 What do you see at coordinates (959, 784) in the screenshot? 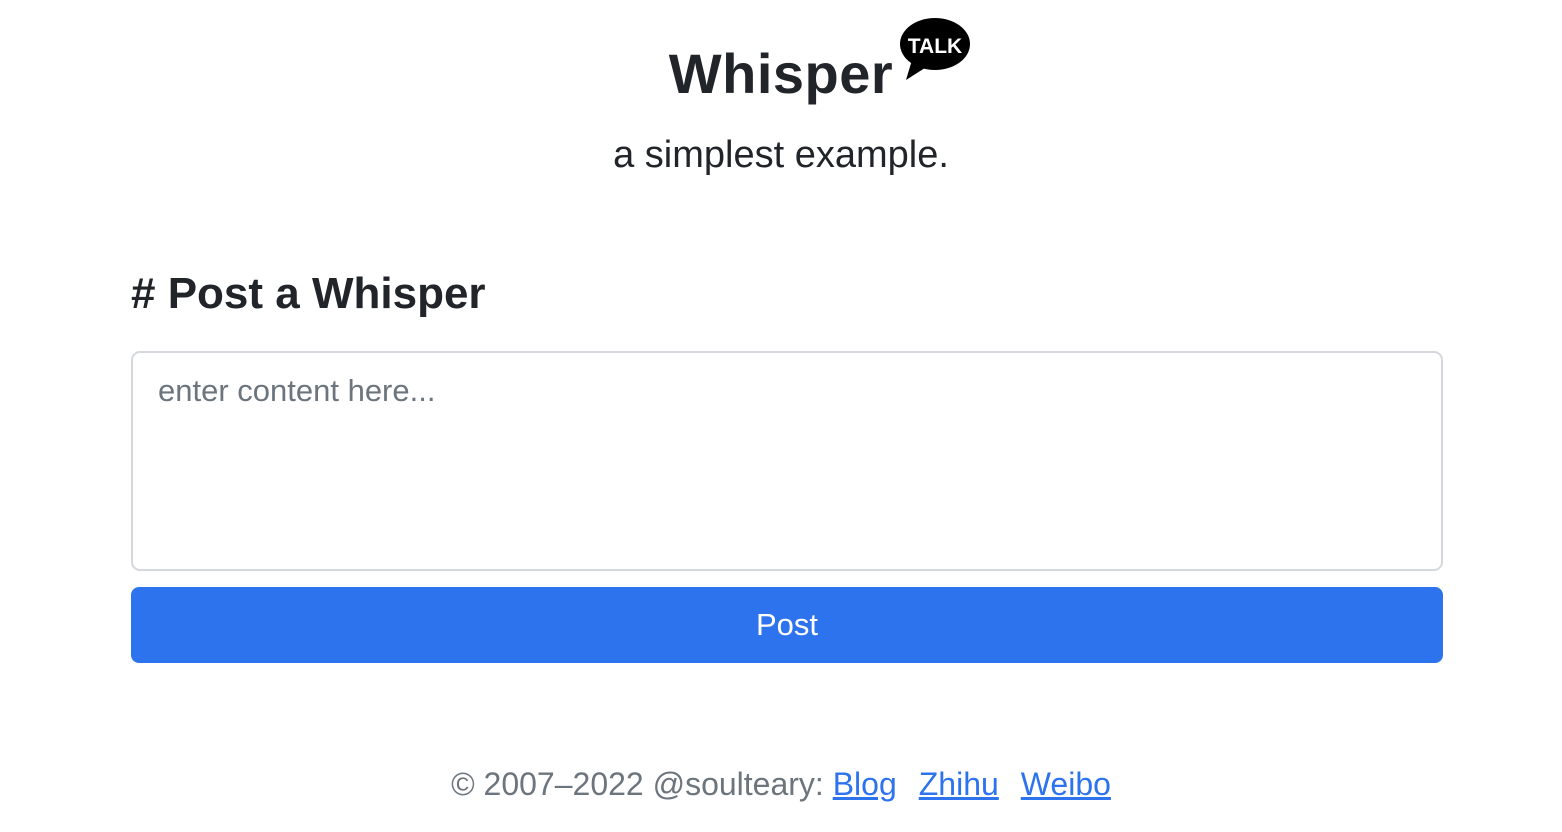
I see `footer-link-zhihu: Zhihu` at bounding box center [959, 784].